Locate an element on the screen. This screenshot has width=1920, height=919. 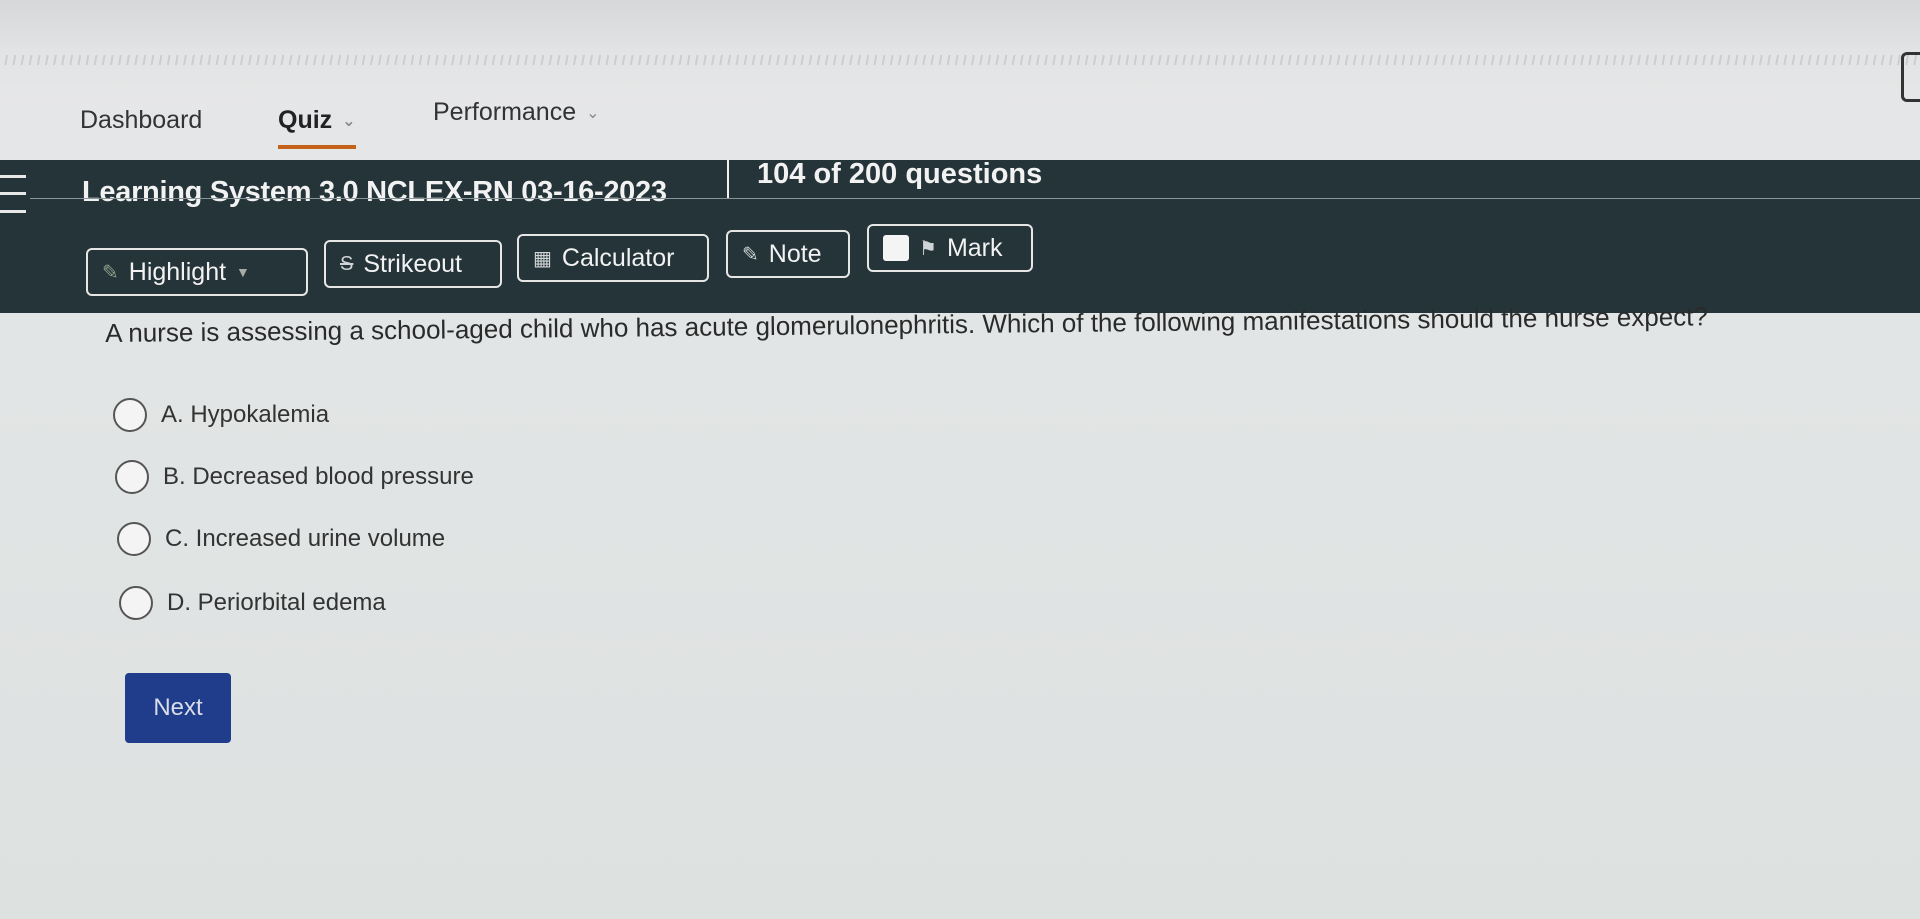
nav-quiz-label: Quiz is located at coordinates (305, 120).